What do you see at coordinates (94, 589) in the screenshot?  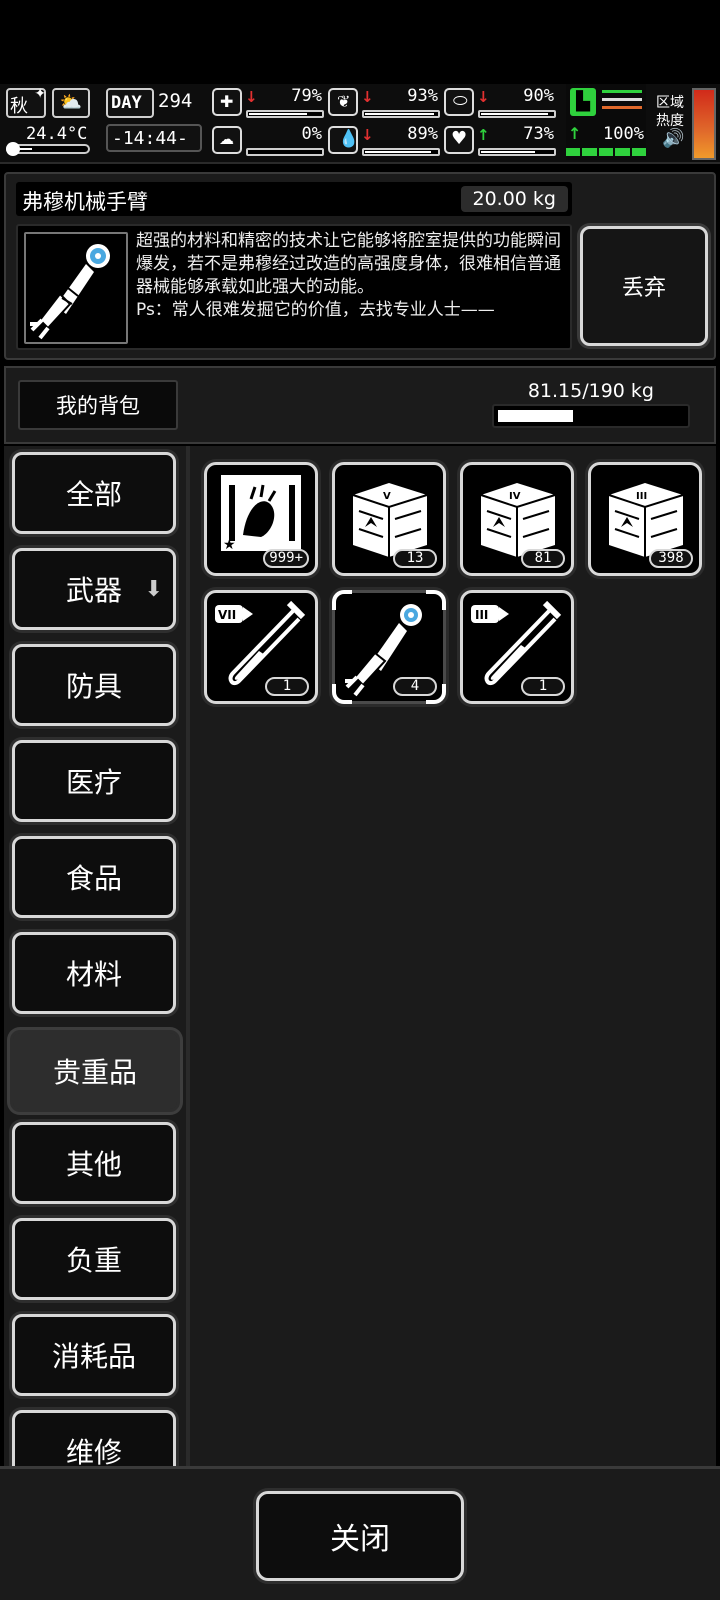 I see `category-weapons: 武器 ⬇` at bounding box center [94, 589].